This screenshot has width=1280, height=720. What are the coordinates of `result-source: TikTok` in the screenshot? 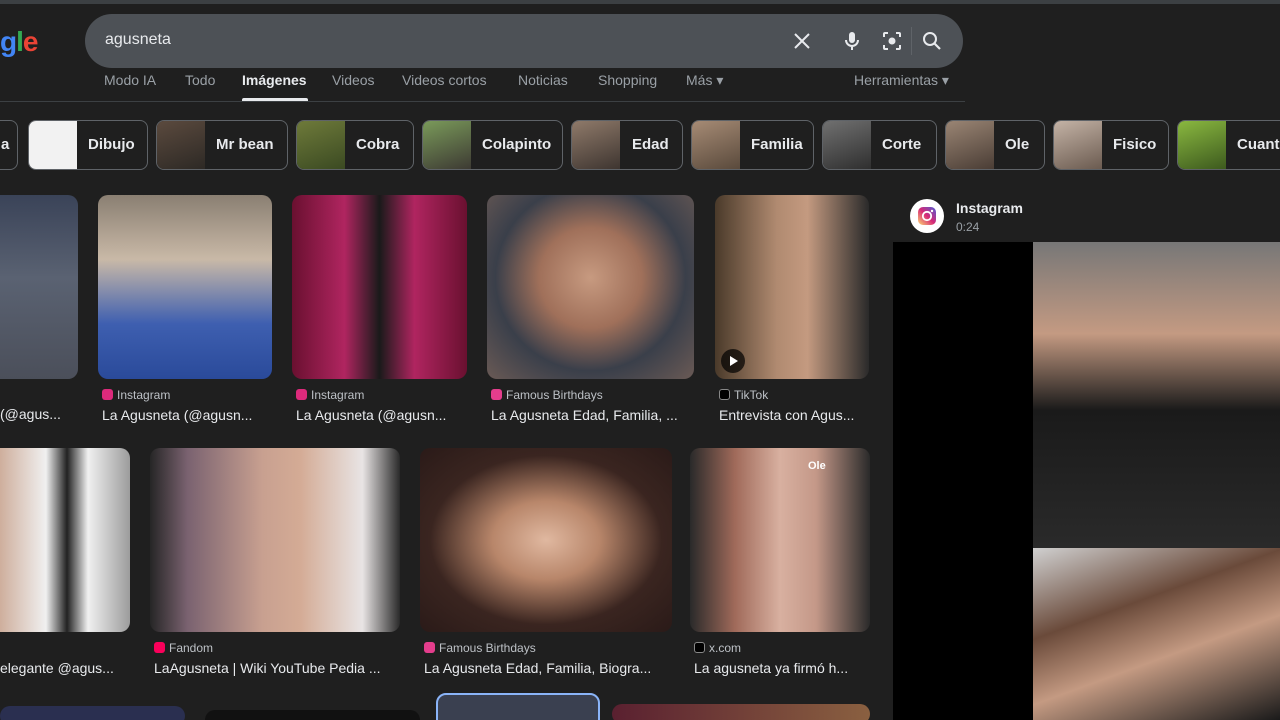 It's located at (743, 395).